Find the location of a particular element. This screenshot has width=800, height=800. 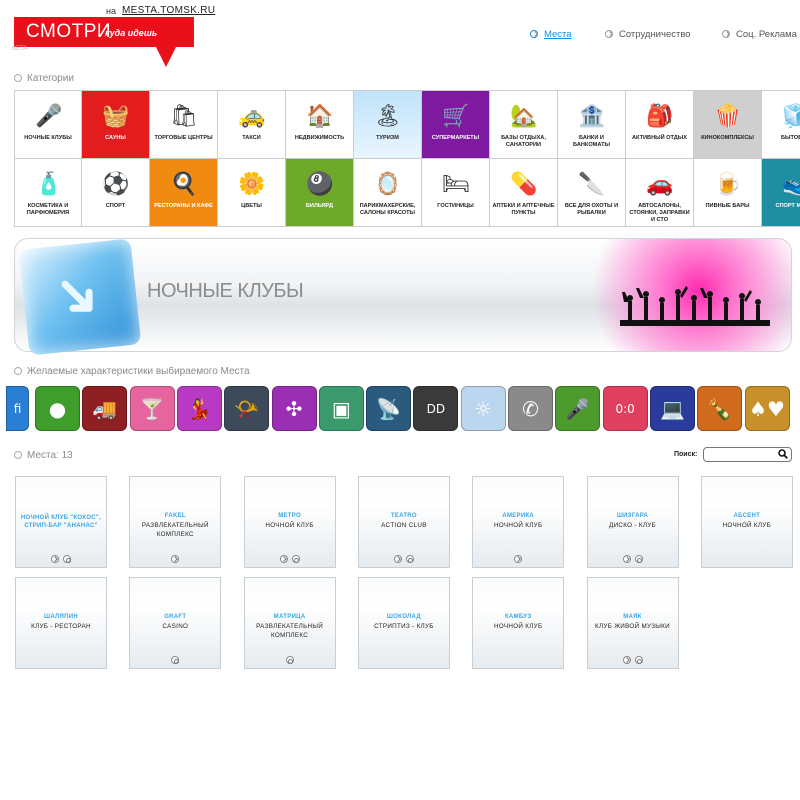

place-card: Абсент ночной клуб is located at coordinates (746, 522).